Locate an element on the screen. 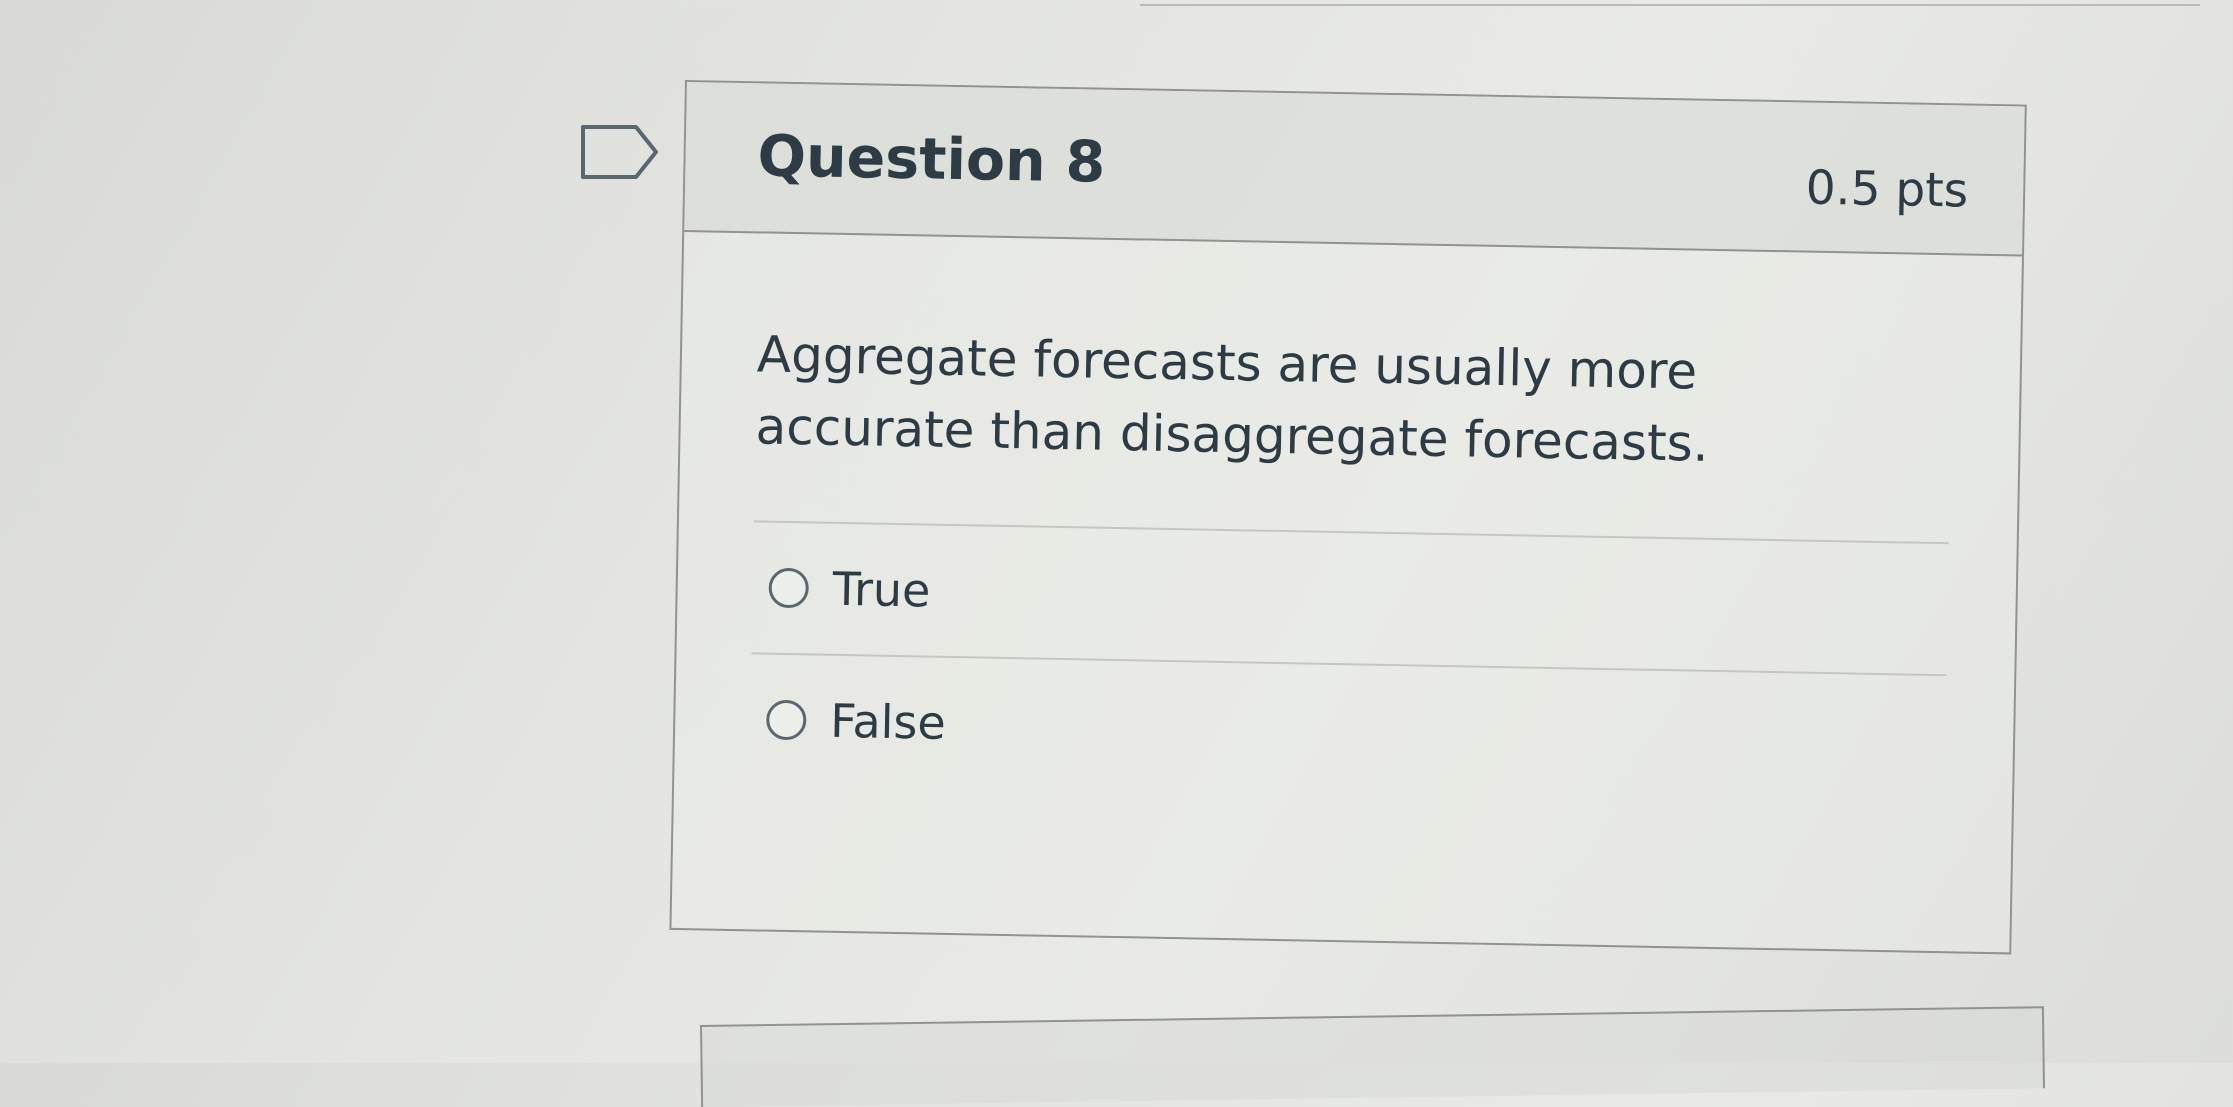 This screenshot has width=2233, height=1107. radio-button-true is located at coordinates (789, 588).